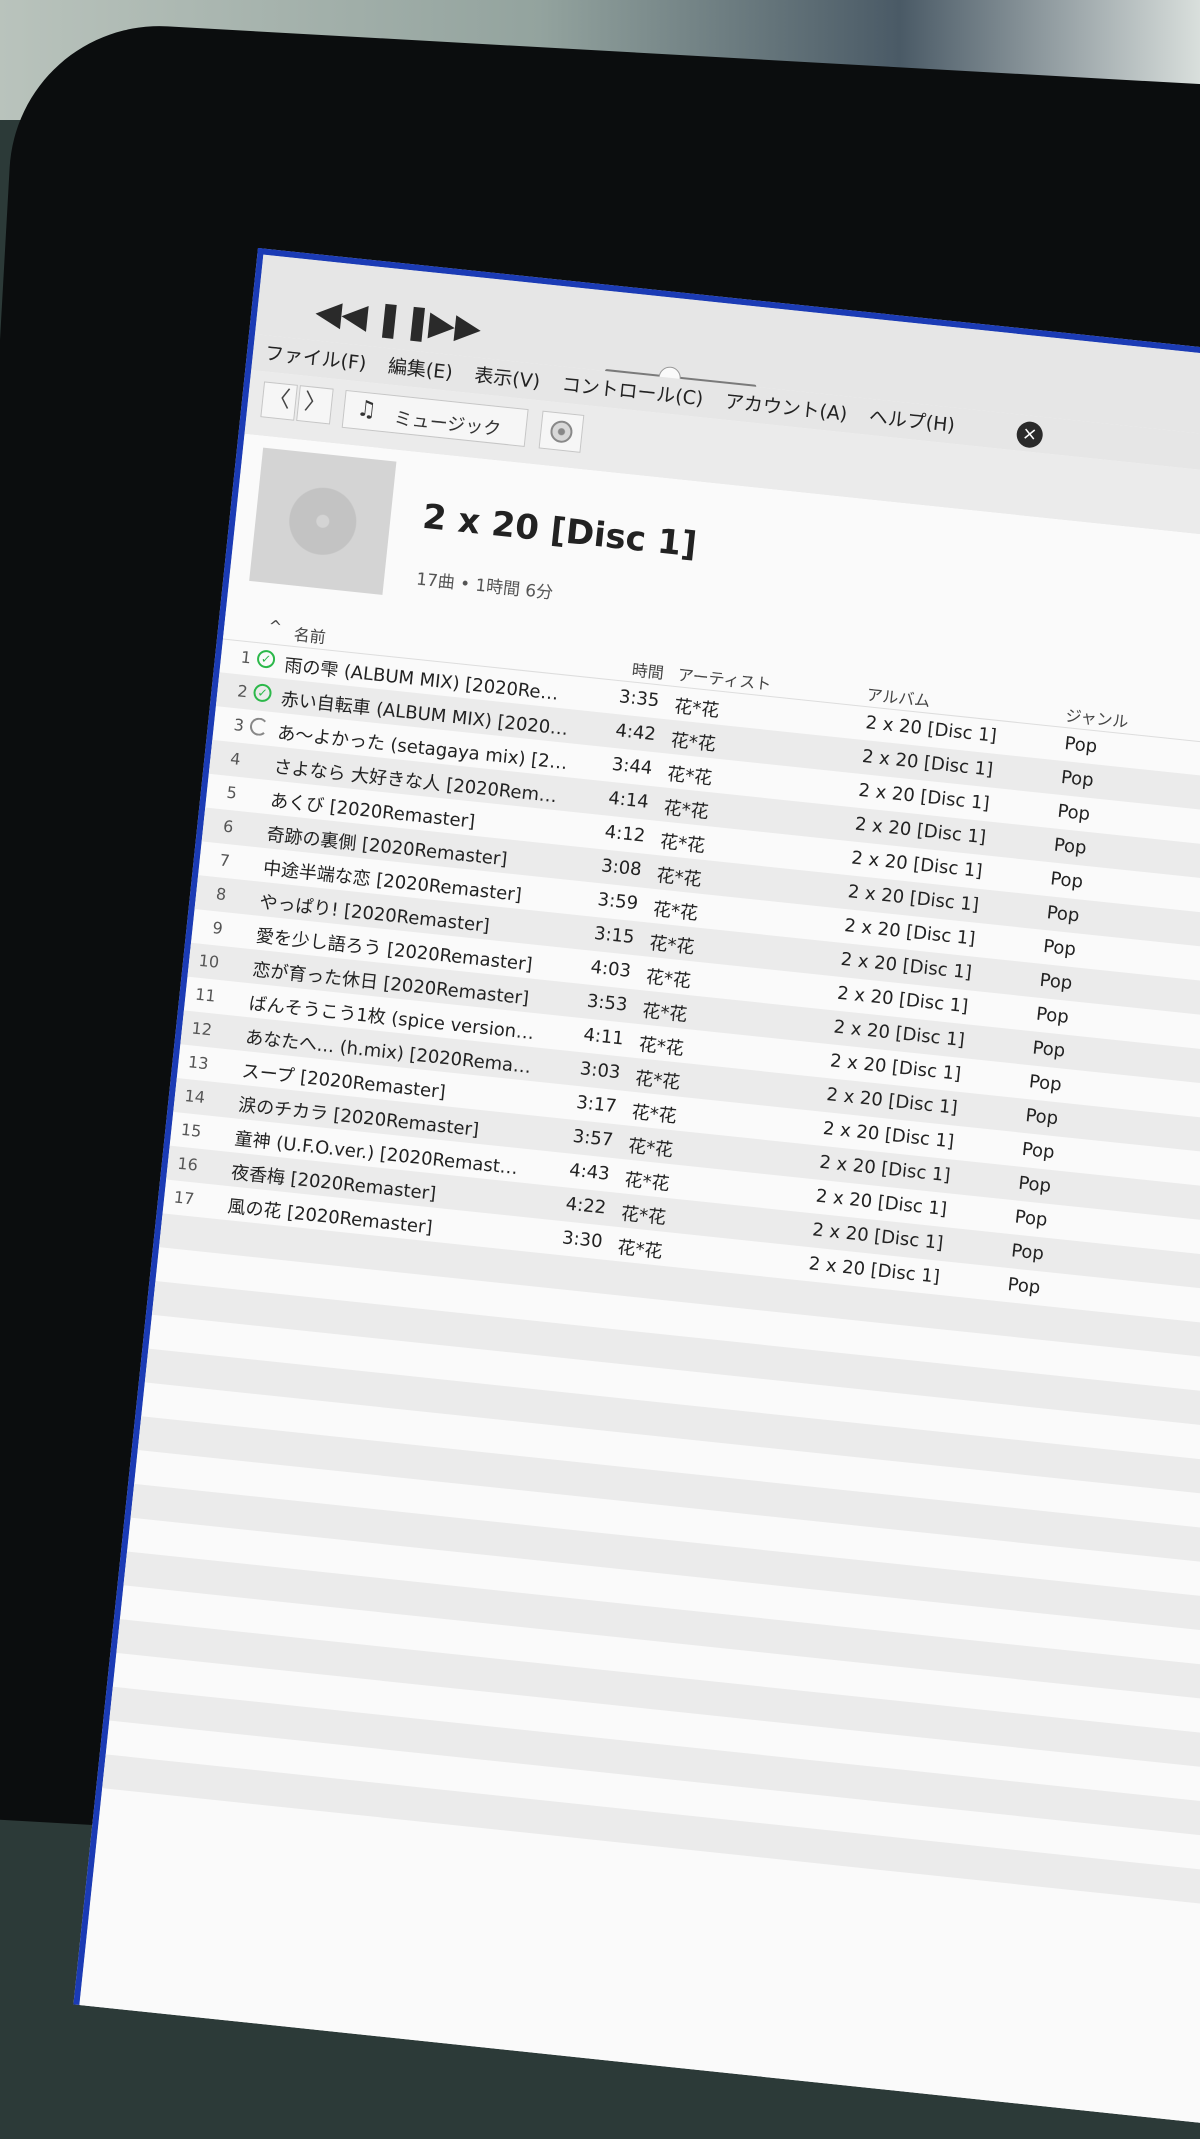 Image resolution: width=1200 pixels, height=2139 pixels. Describe the element at coordinates (589, 1172) in the screenshot. I see `track-time: 4:43` at that location.